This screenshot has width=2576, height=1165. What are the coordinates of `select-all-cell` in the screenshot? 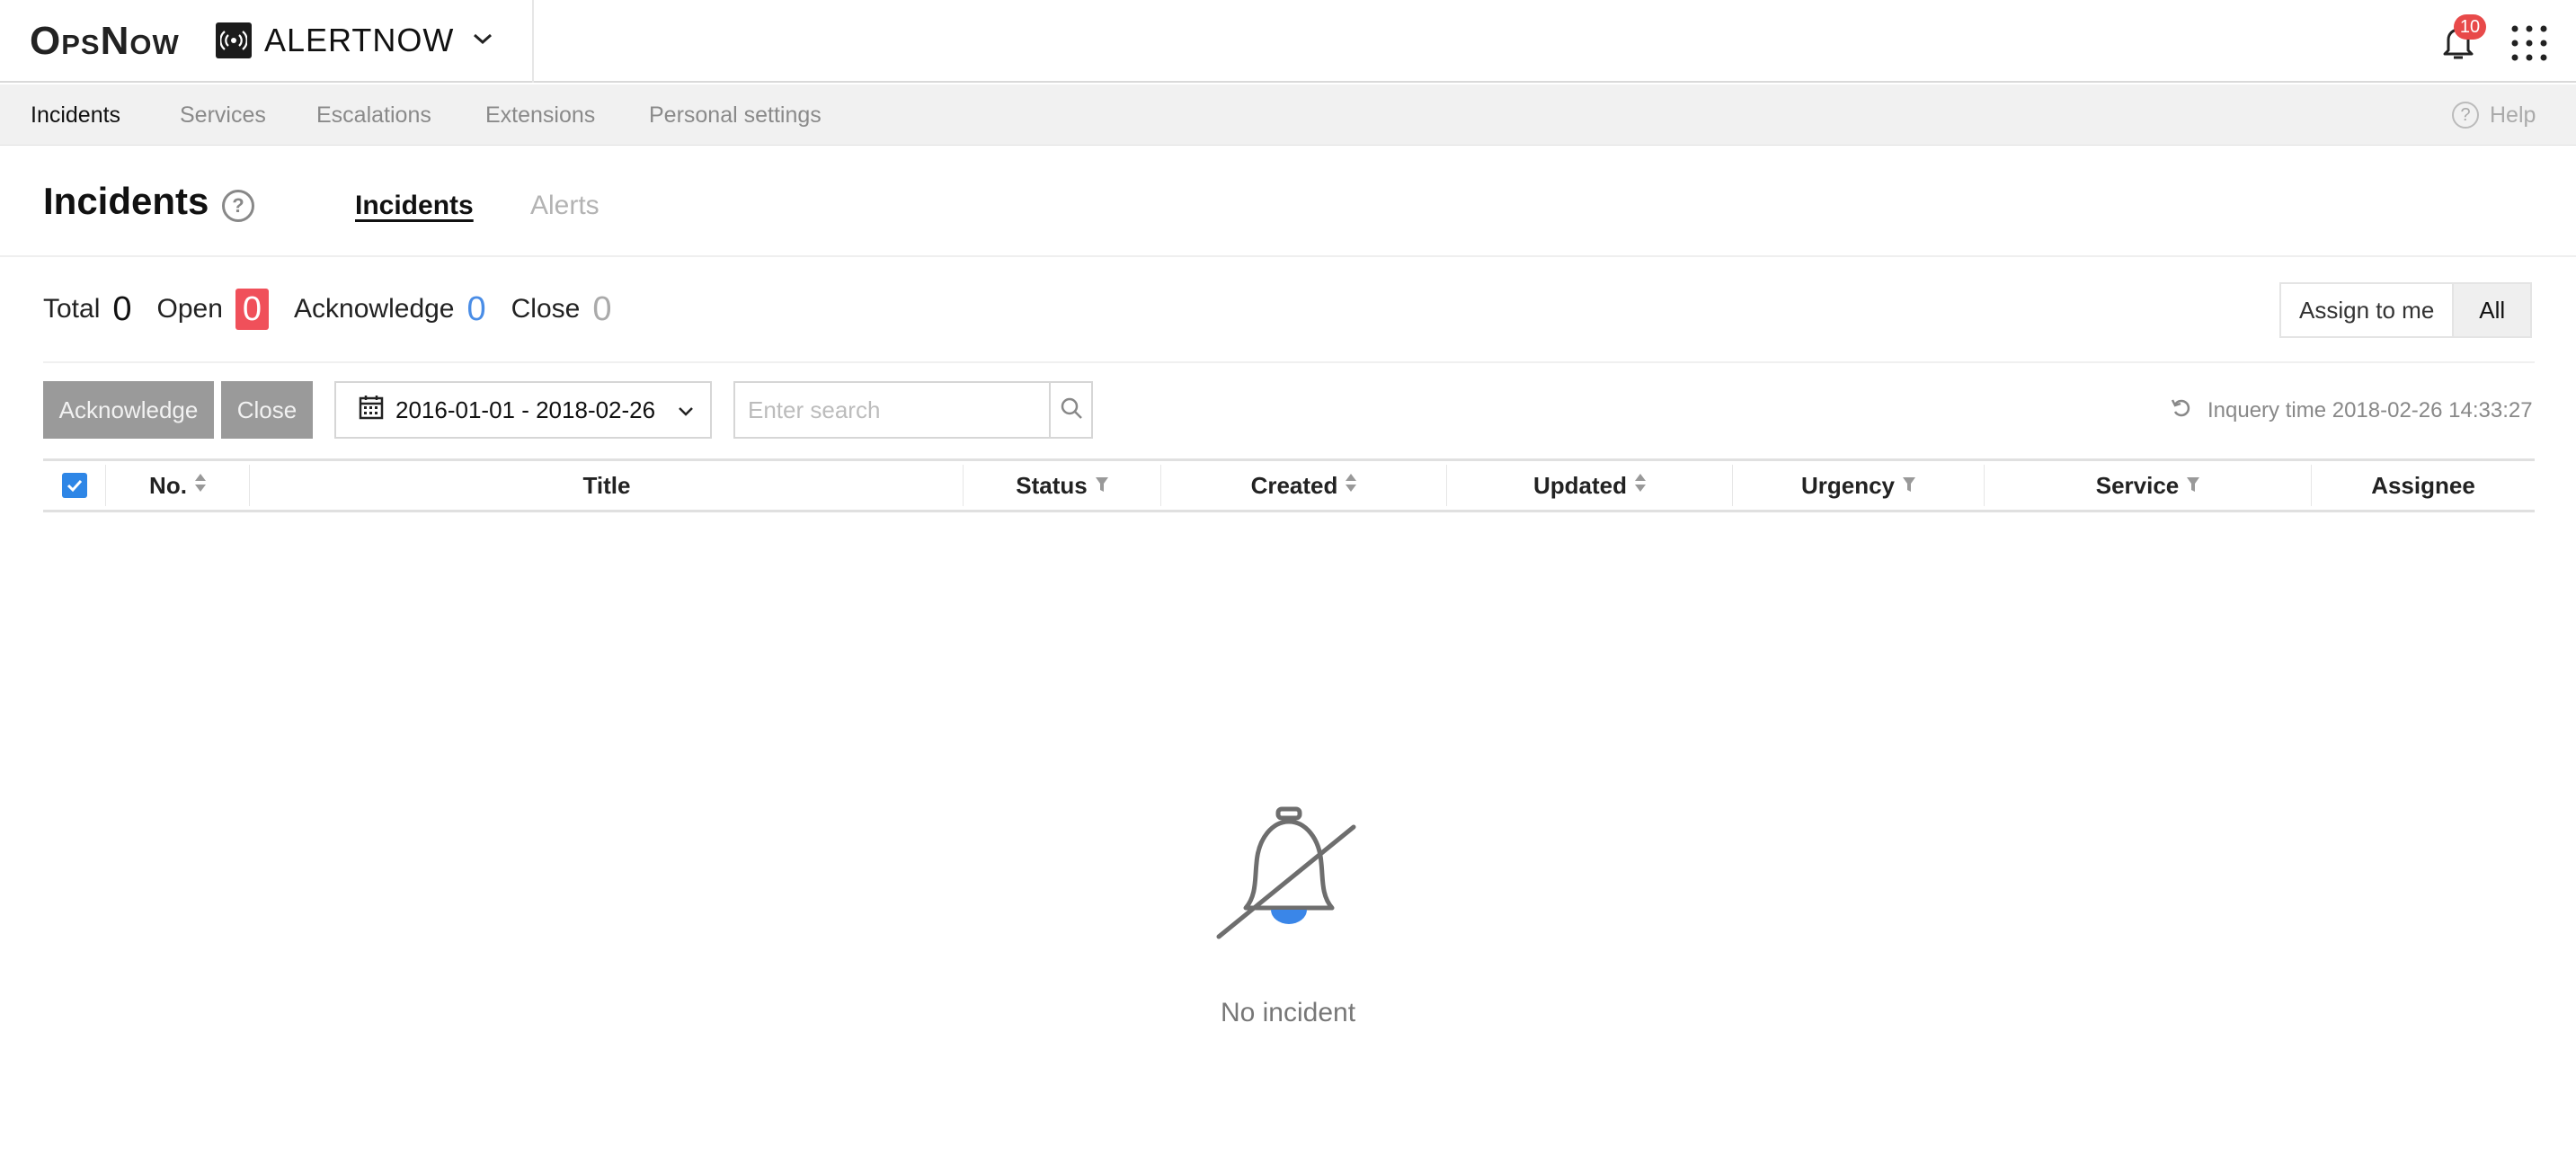 It's located at (74, 486).